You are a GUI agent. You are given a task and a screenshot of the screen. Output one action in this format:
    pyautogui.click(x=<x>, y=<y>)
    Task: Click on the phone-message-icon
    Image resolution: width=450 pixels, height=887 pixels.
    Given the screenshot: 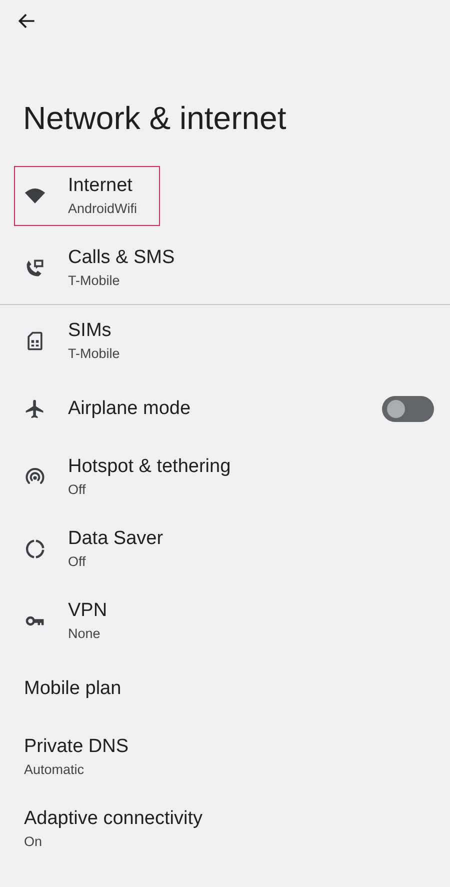 What is the action you would take?
    pyautogui.click(x=35, y=268)
    